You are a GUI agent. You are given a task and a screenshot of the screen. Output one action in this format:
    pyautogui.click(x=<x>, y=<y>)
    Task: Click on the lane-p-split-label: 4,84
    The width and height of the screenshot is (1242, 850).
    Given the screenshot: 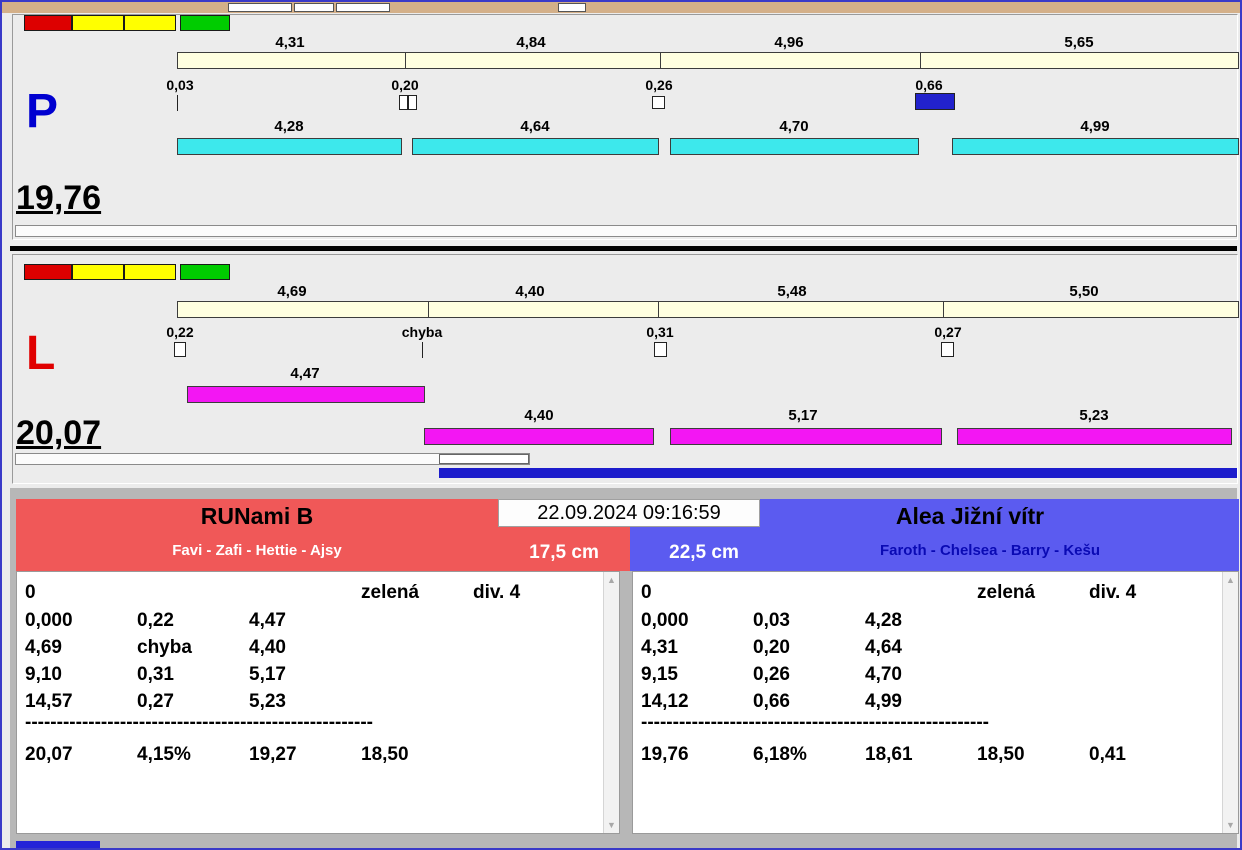 What is the action you would take?
    pyautogui.click(x=531, y=42)
    